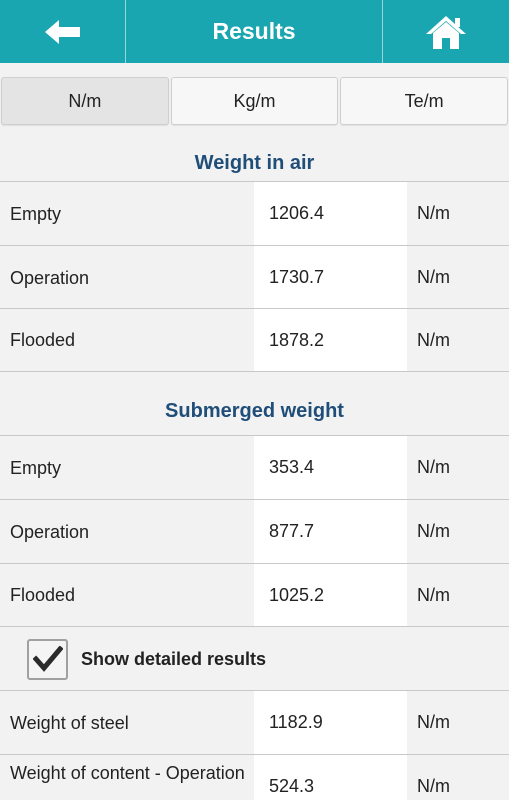 This screenshot has width=509, height=800. Describe the element at coordinates (173, 659) in the screenshot. I see `show-detailed-label: Show detailed results` at that location.